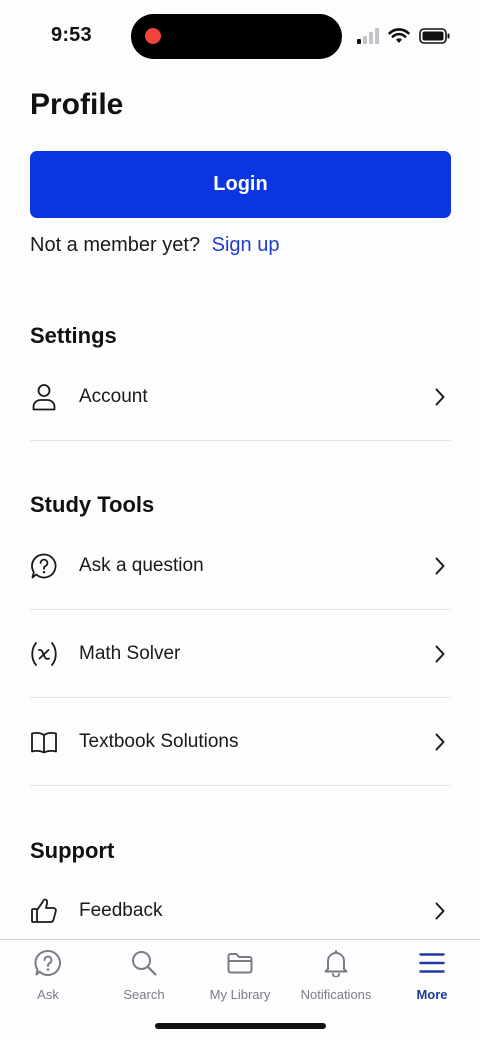 Image resolution: width=480 pixels, height=1040 pixels. I want to click on status-icons, so click(404, 36).